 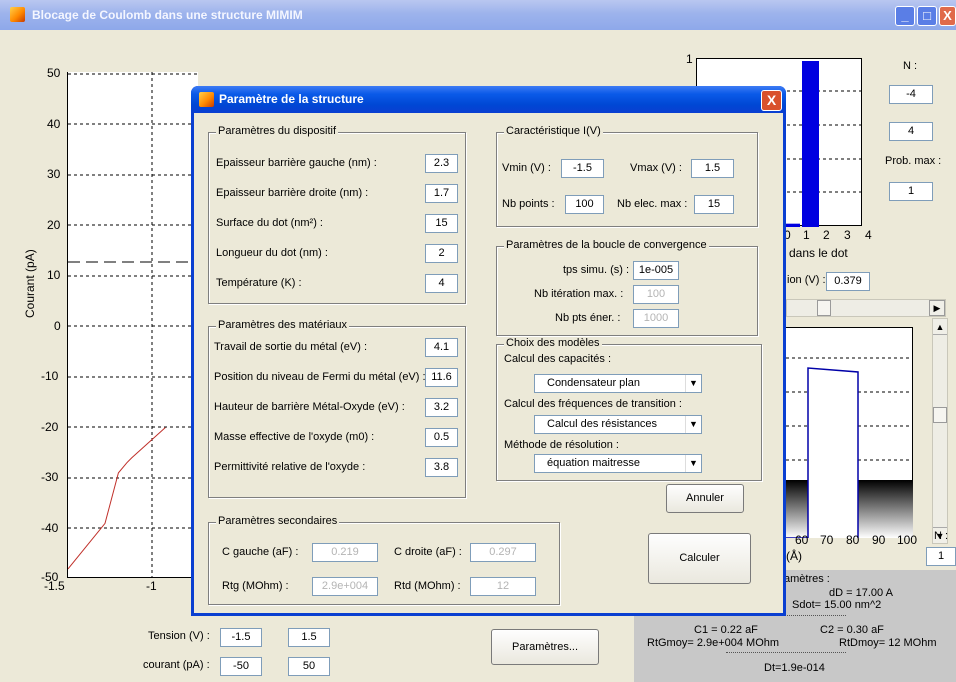 I want to click on courant-min-field: -50, so click(x=241, y=666).